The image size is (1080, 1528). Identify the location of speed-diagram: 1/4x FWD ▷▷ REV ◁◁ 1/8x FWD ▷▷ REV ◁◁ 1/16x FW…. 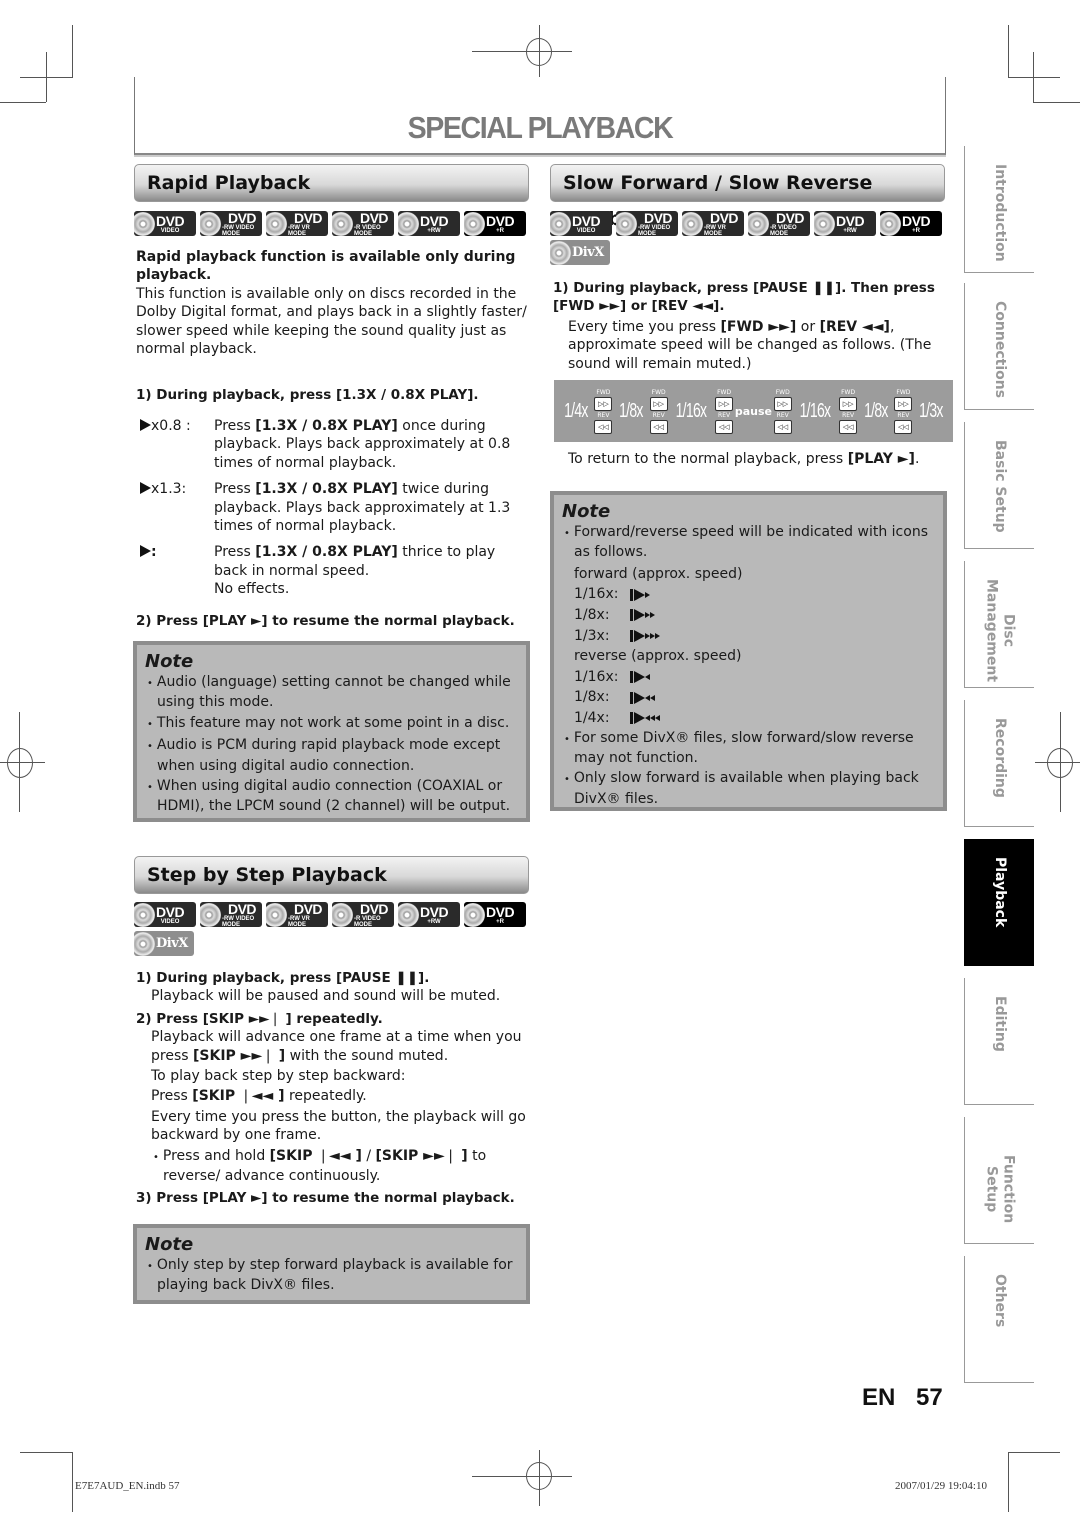
(753, 411).